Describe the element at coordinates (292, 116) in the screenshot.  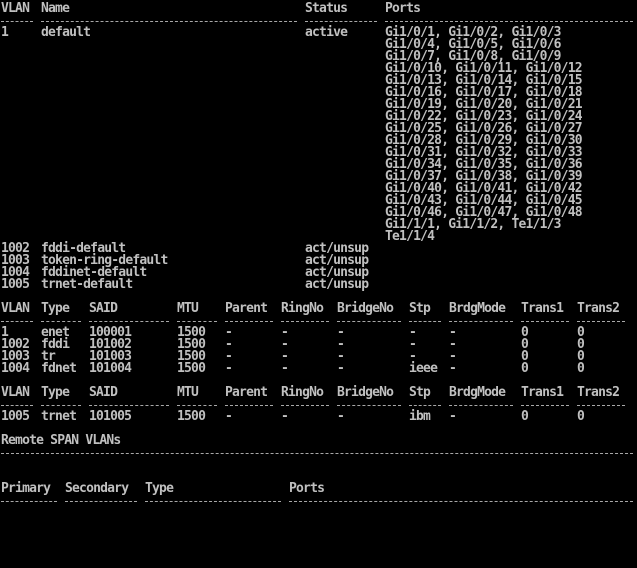
I see `ports-continuation: Gi1/0/22, Gi1/0/23, Gi1/0/24` at that location.